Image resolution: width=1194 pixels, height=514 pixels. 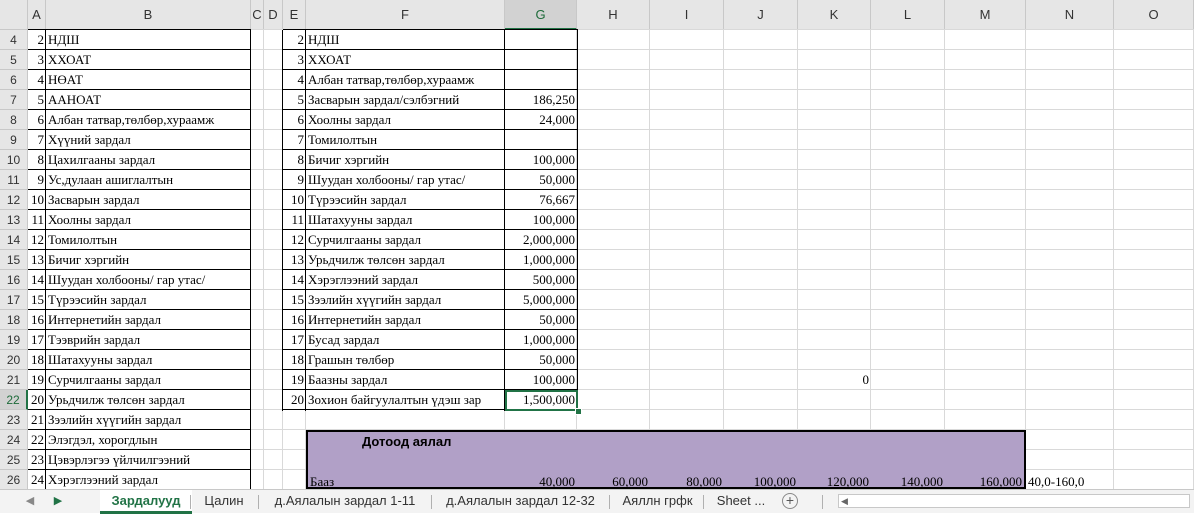 What do you see at coordinates (405, 340) in the screenshot?
I see `budget-expense-cell: Бусад зардал` at bounding box center [405, 340].